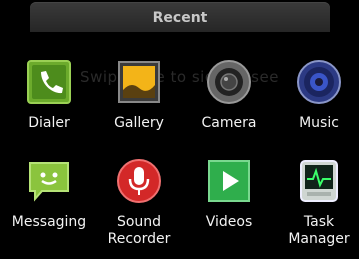  Describe the element at coordinates (319, 230) in the screenshot. I see `app-label: Task Manager` at that location.